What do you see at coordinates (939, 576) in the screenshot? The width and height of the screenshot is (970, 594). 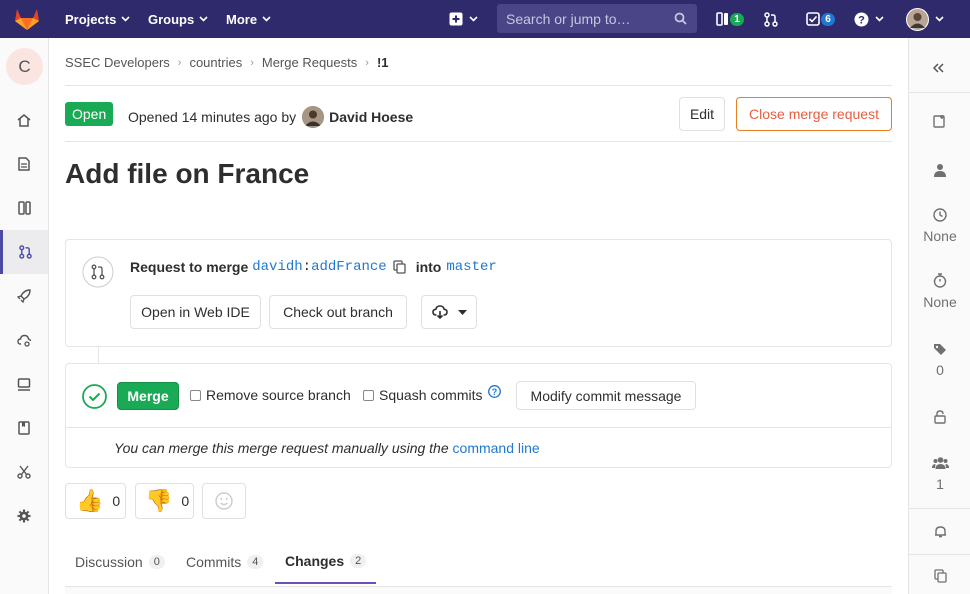 I see `sidebar-copy-reference` at bounding box center [939, 576].